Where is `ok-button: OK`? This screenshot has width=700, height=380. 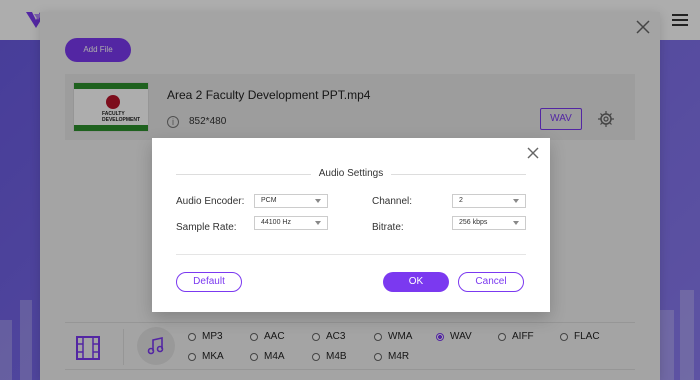
ok-button: OK is located at coordinates (416, 282).